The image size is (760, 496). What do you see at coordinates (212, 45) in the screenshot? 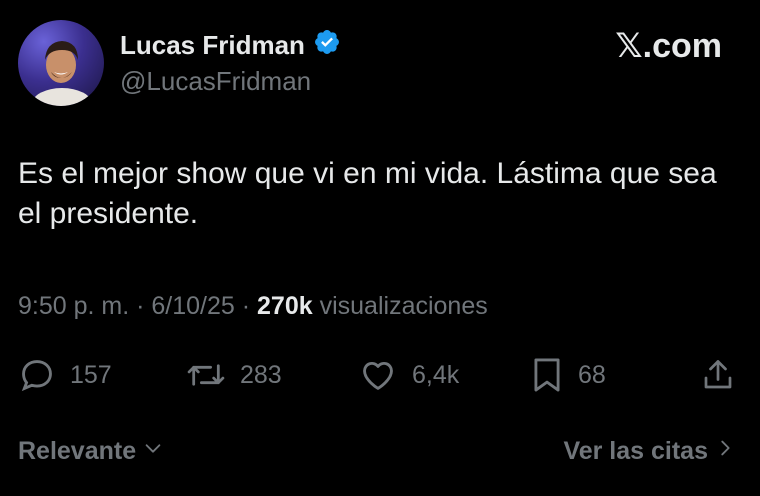
I see `author-name: Lucas Fridman` at bounding box center [212, 45].